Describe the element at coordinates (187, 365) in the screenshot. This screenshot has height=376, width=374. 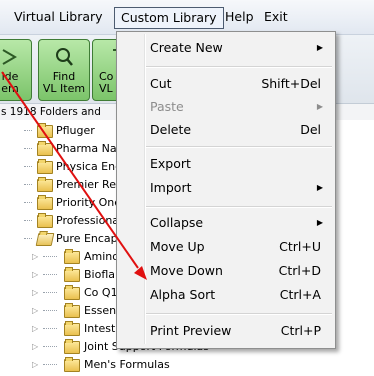
I see `tree-item: ▷ Men's Formulas` at that location.